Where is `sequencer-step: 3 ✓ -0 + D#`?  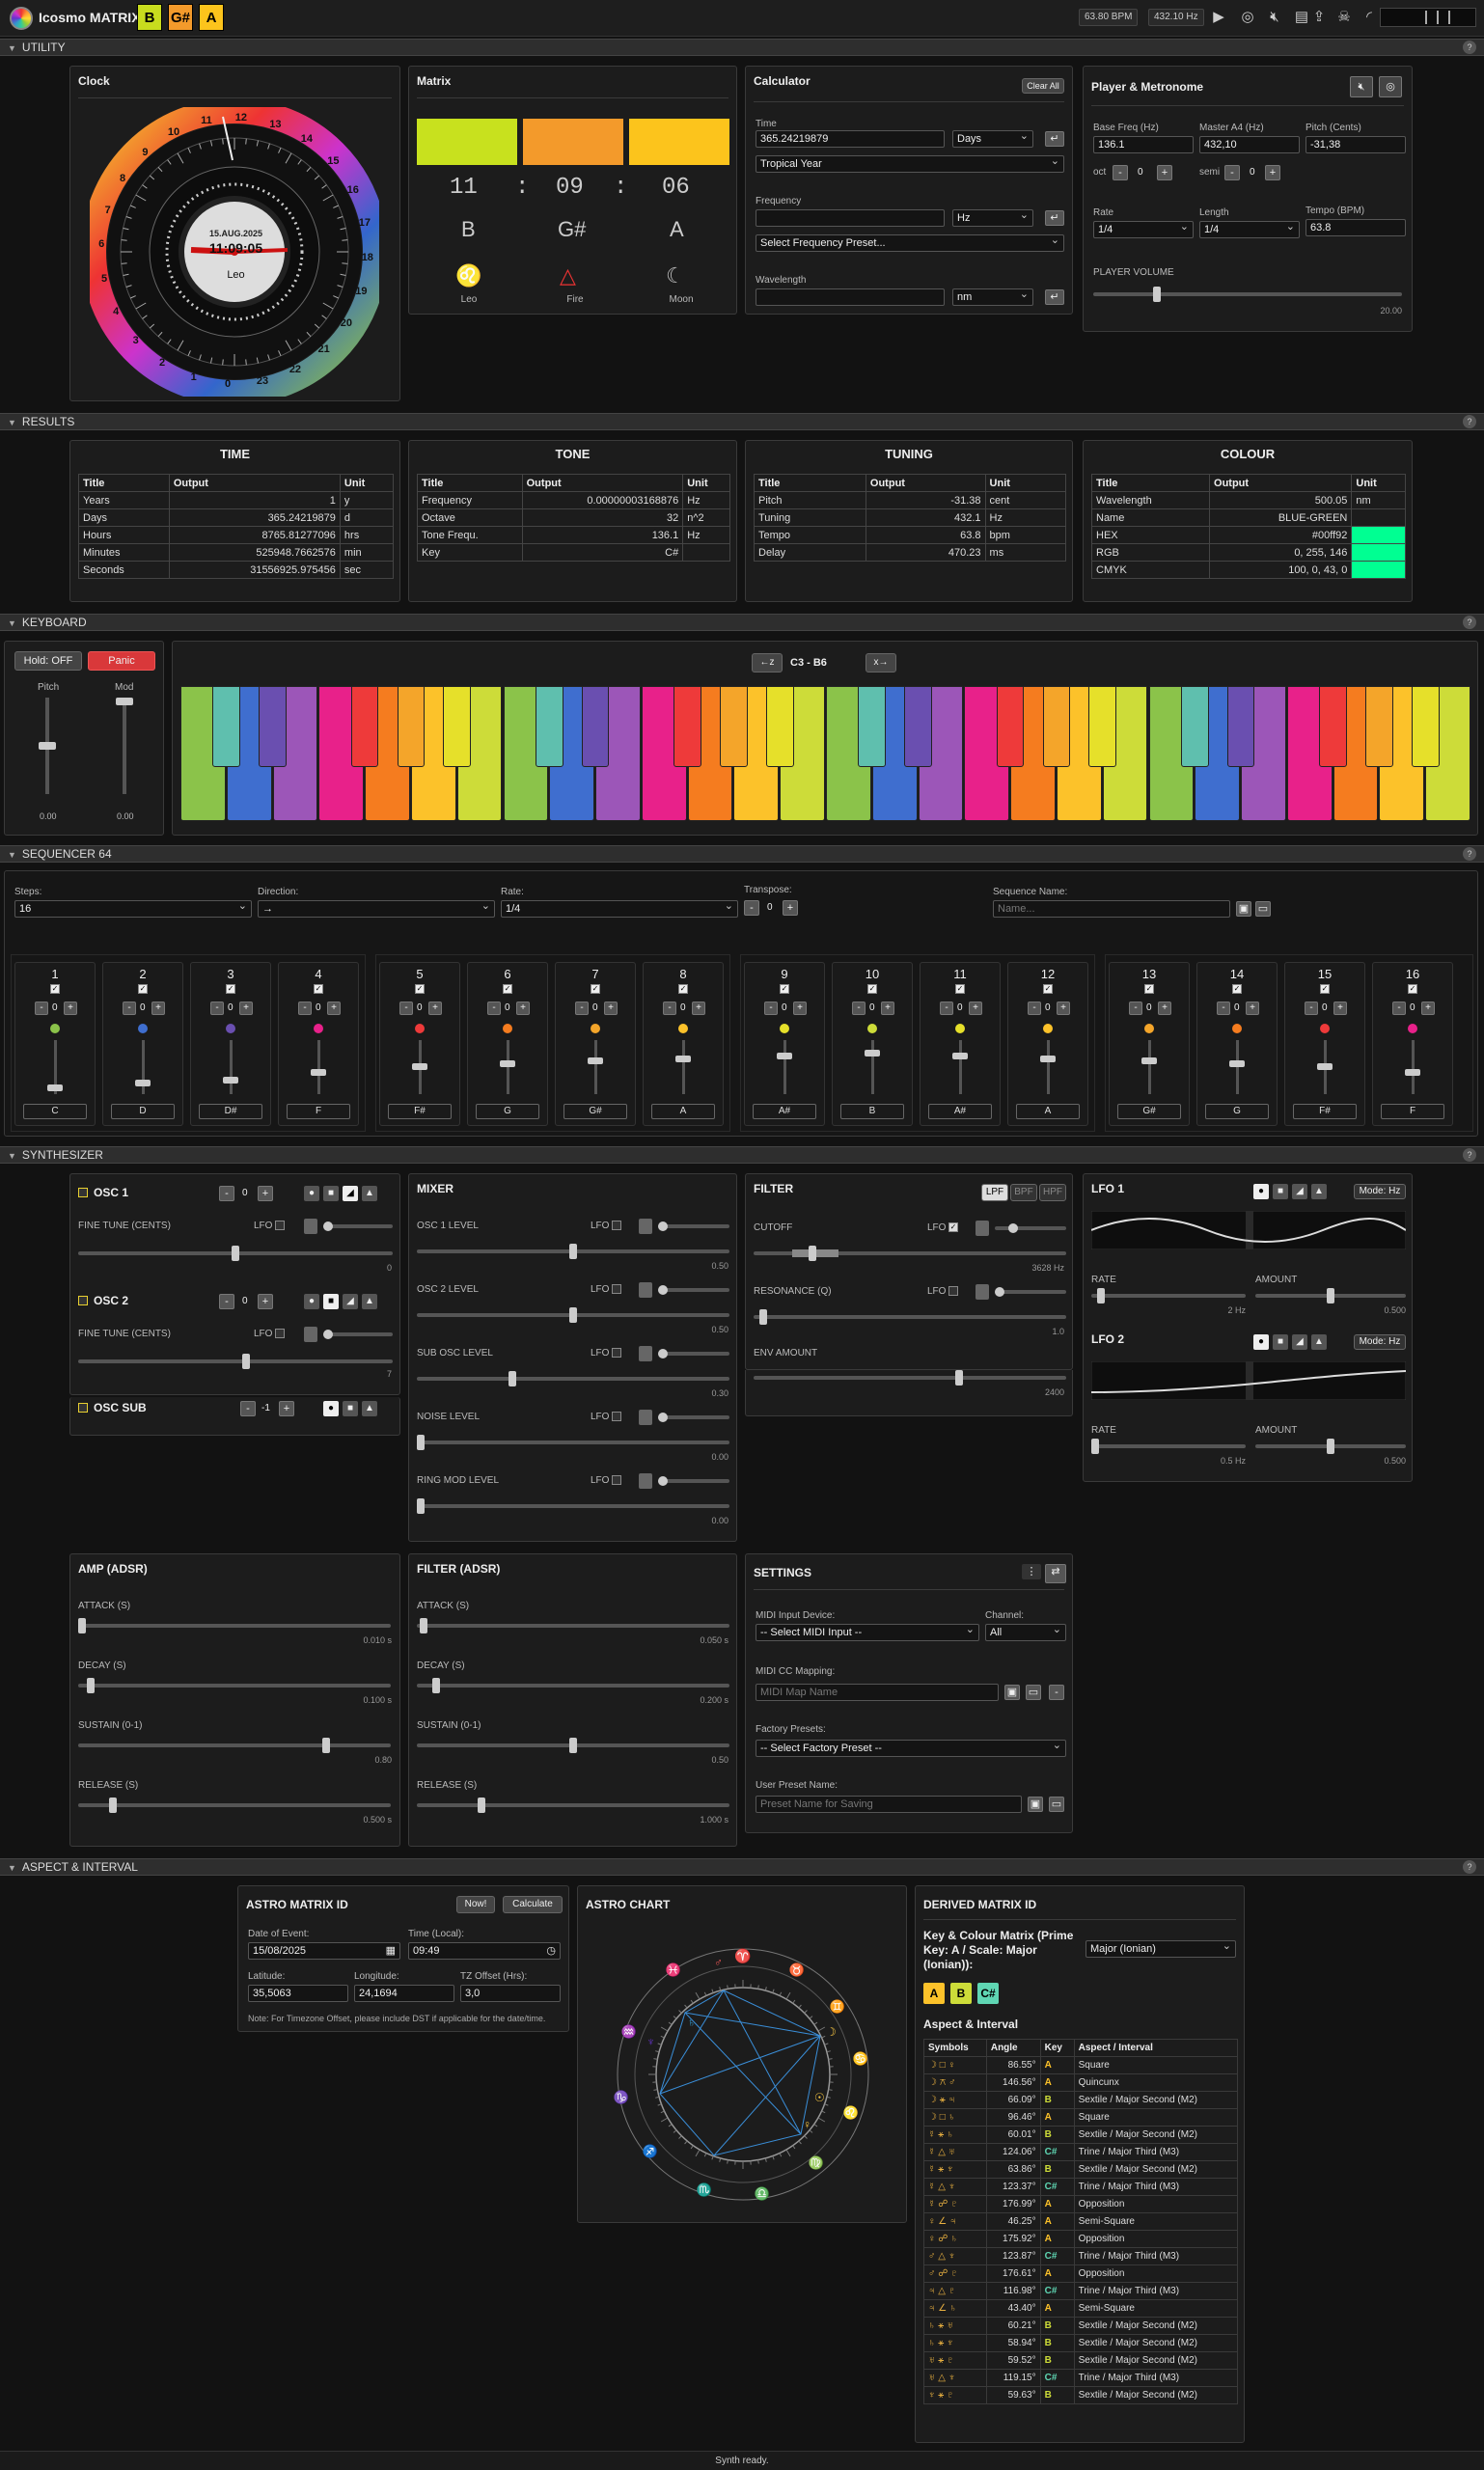
sequencer-step: 3 ✓ -0 + D# is located at coordinates (230, 1044).